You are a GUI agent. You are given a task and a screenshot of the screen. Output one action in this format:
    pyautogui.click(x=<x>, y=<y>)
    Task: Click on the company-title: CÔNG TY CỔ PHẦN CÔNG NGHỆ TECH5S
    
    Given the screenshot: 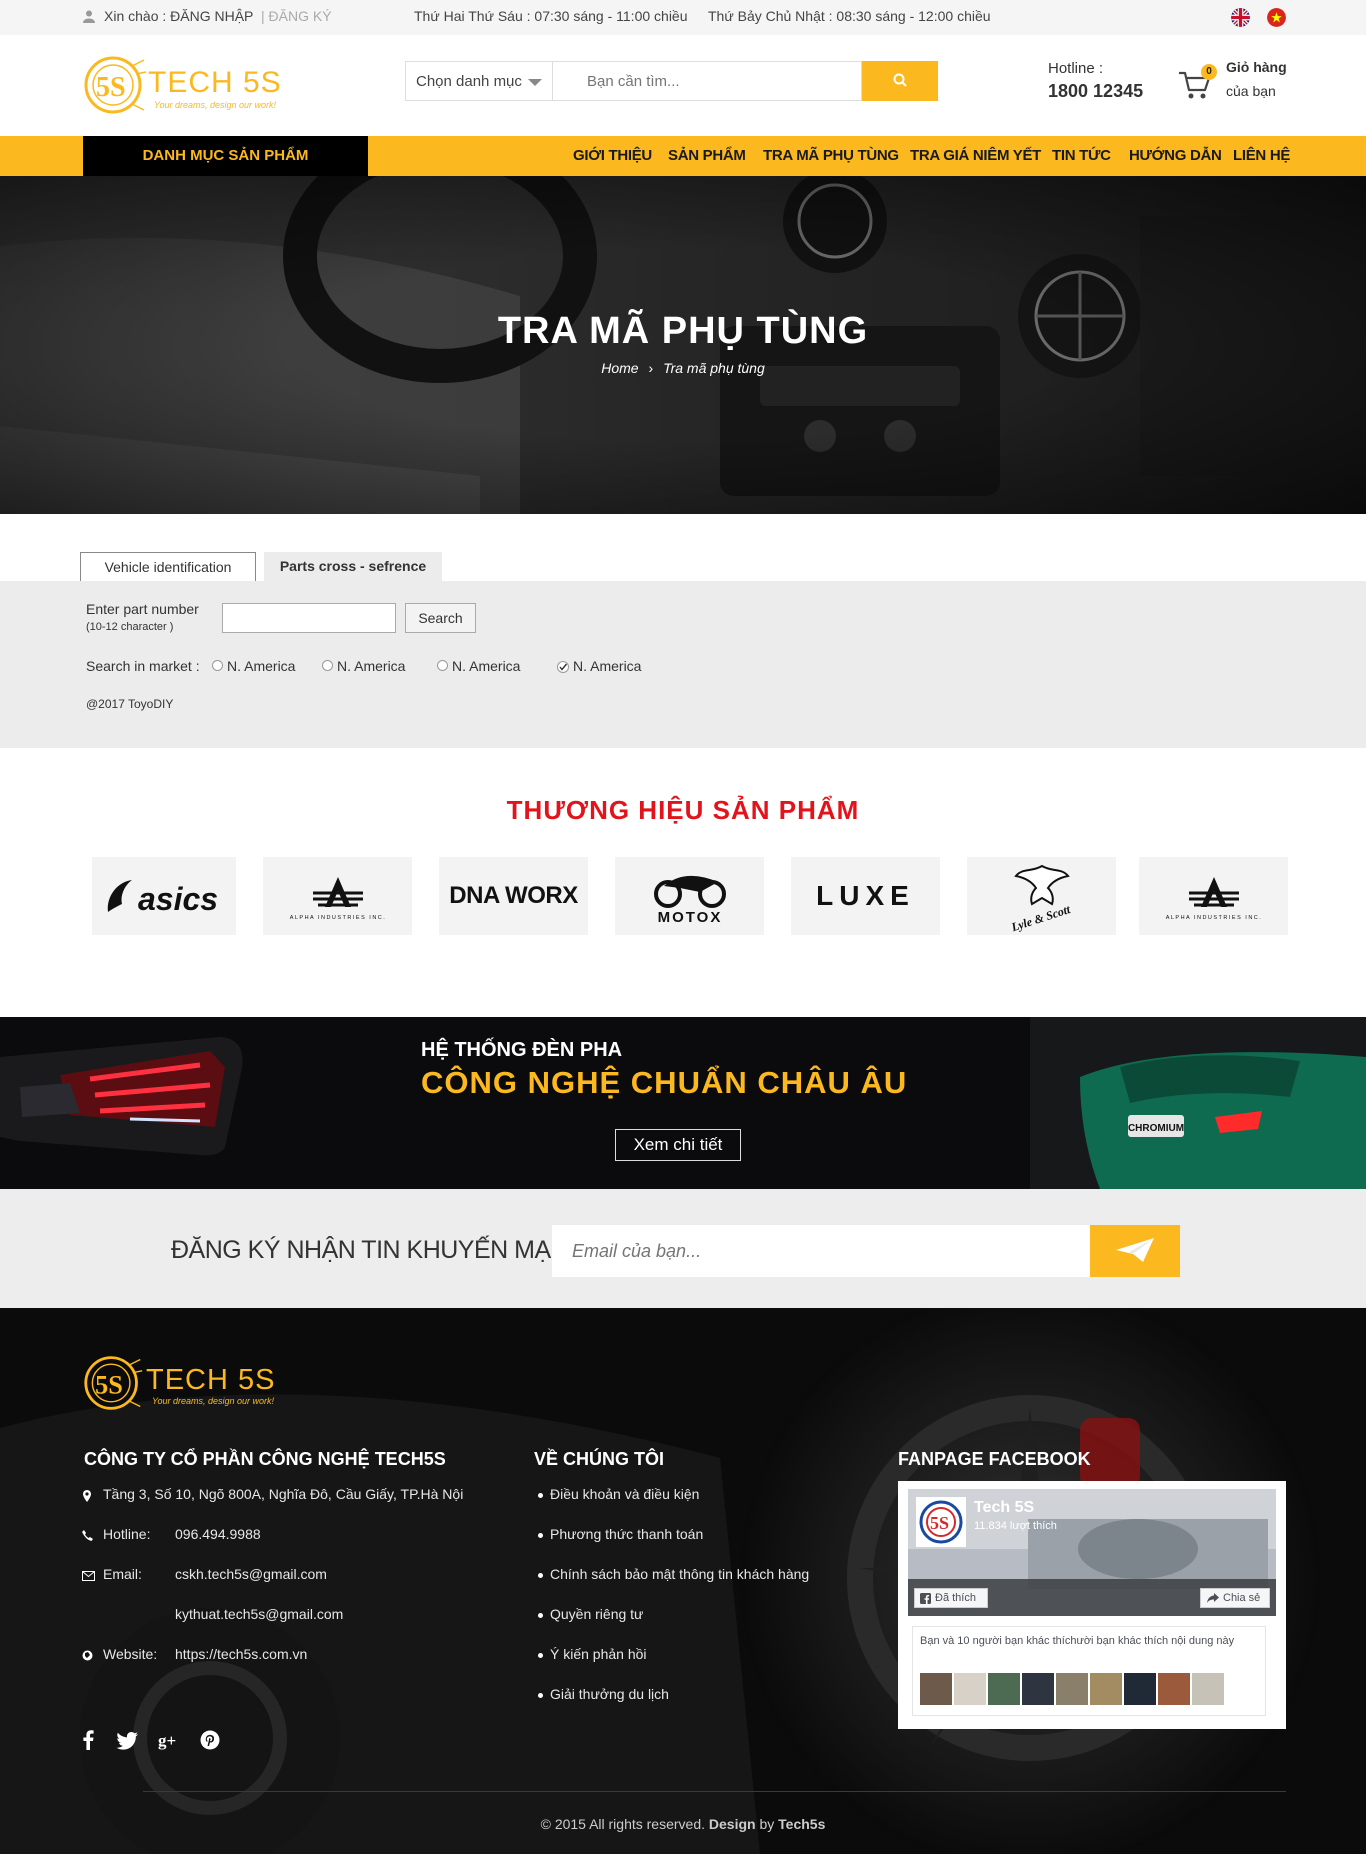 What is the action you would take?
    pyautogui.click(x=265, y=1459)
    